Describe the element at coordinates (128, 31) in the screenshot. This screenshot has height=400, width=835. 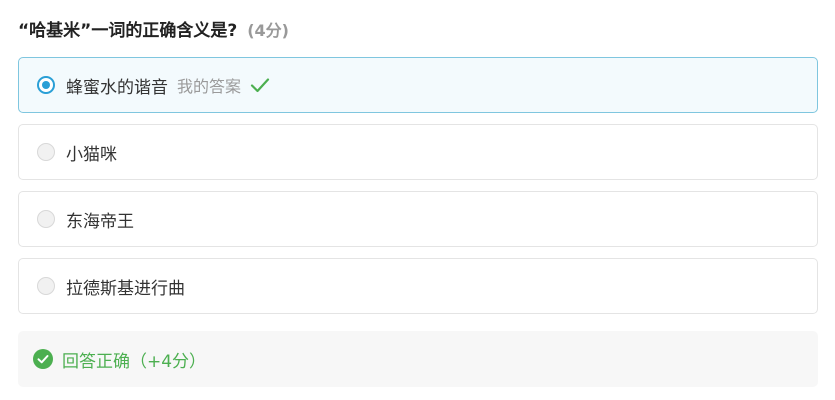
I see `question-text: “哈基米”一词的正确含义是?` at that location.